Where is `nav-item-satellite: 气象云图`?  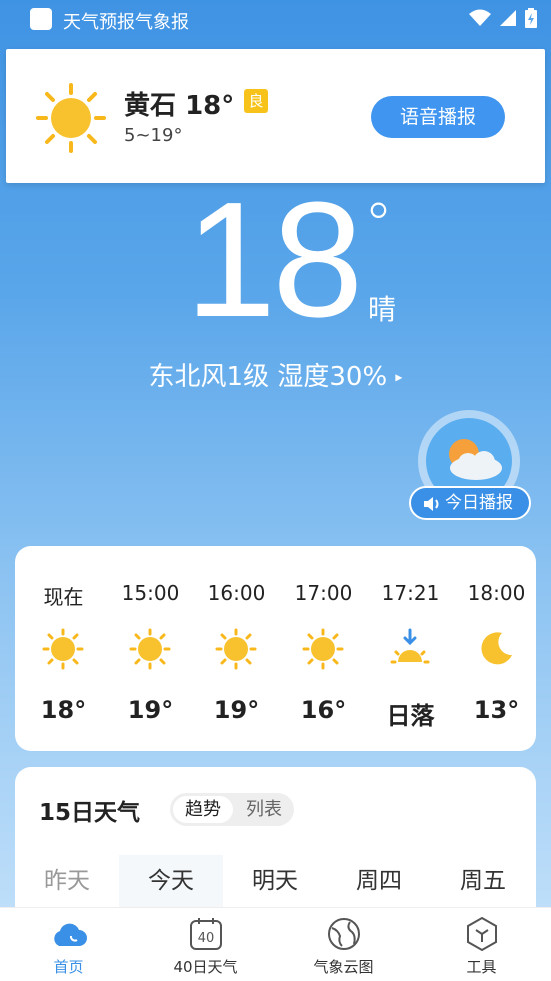 nav-item-satellite: 气象云图 is located at coordinates (343, 944).